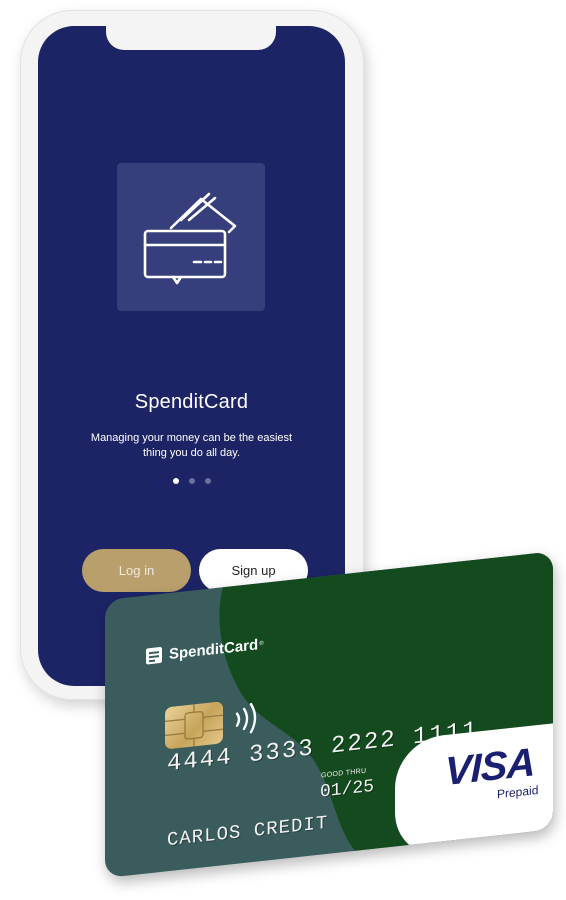 The height and width of the screenshot is (900, 566). I want to click on registered-mark: ®, so click(261, 644).